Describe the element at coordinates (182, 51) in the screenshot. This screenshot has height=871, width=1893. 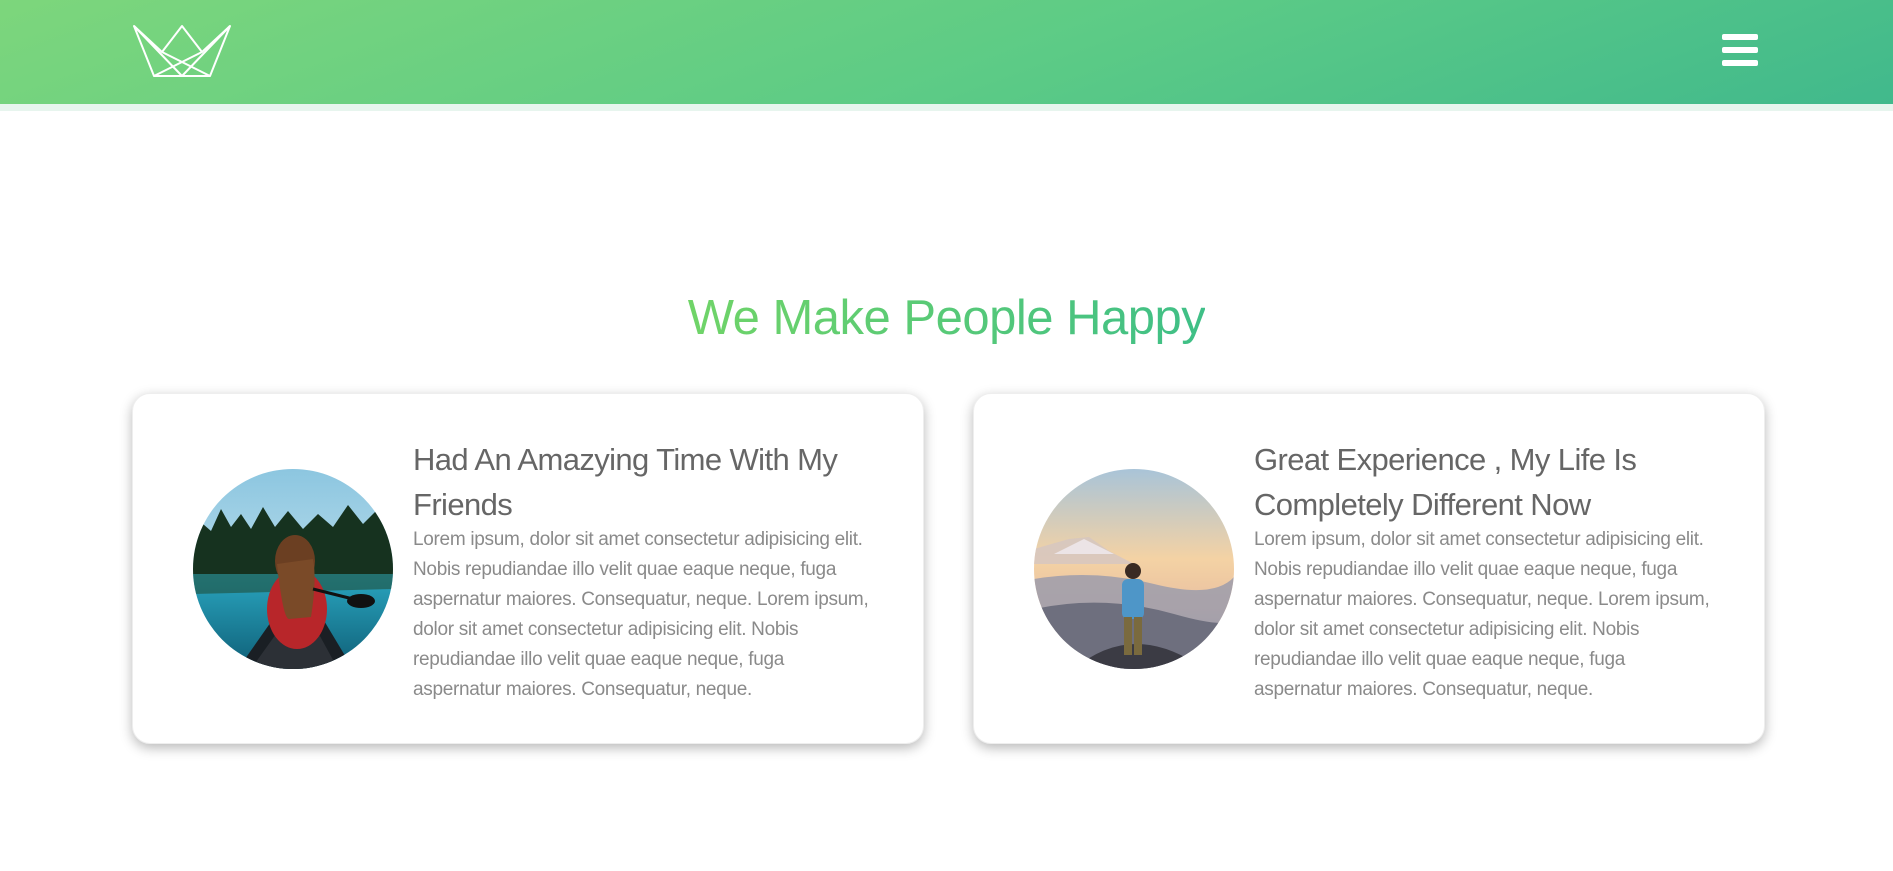
I see `crown-logo` at that location.